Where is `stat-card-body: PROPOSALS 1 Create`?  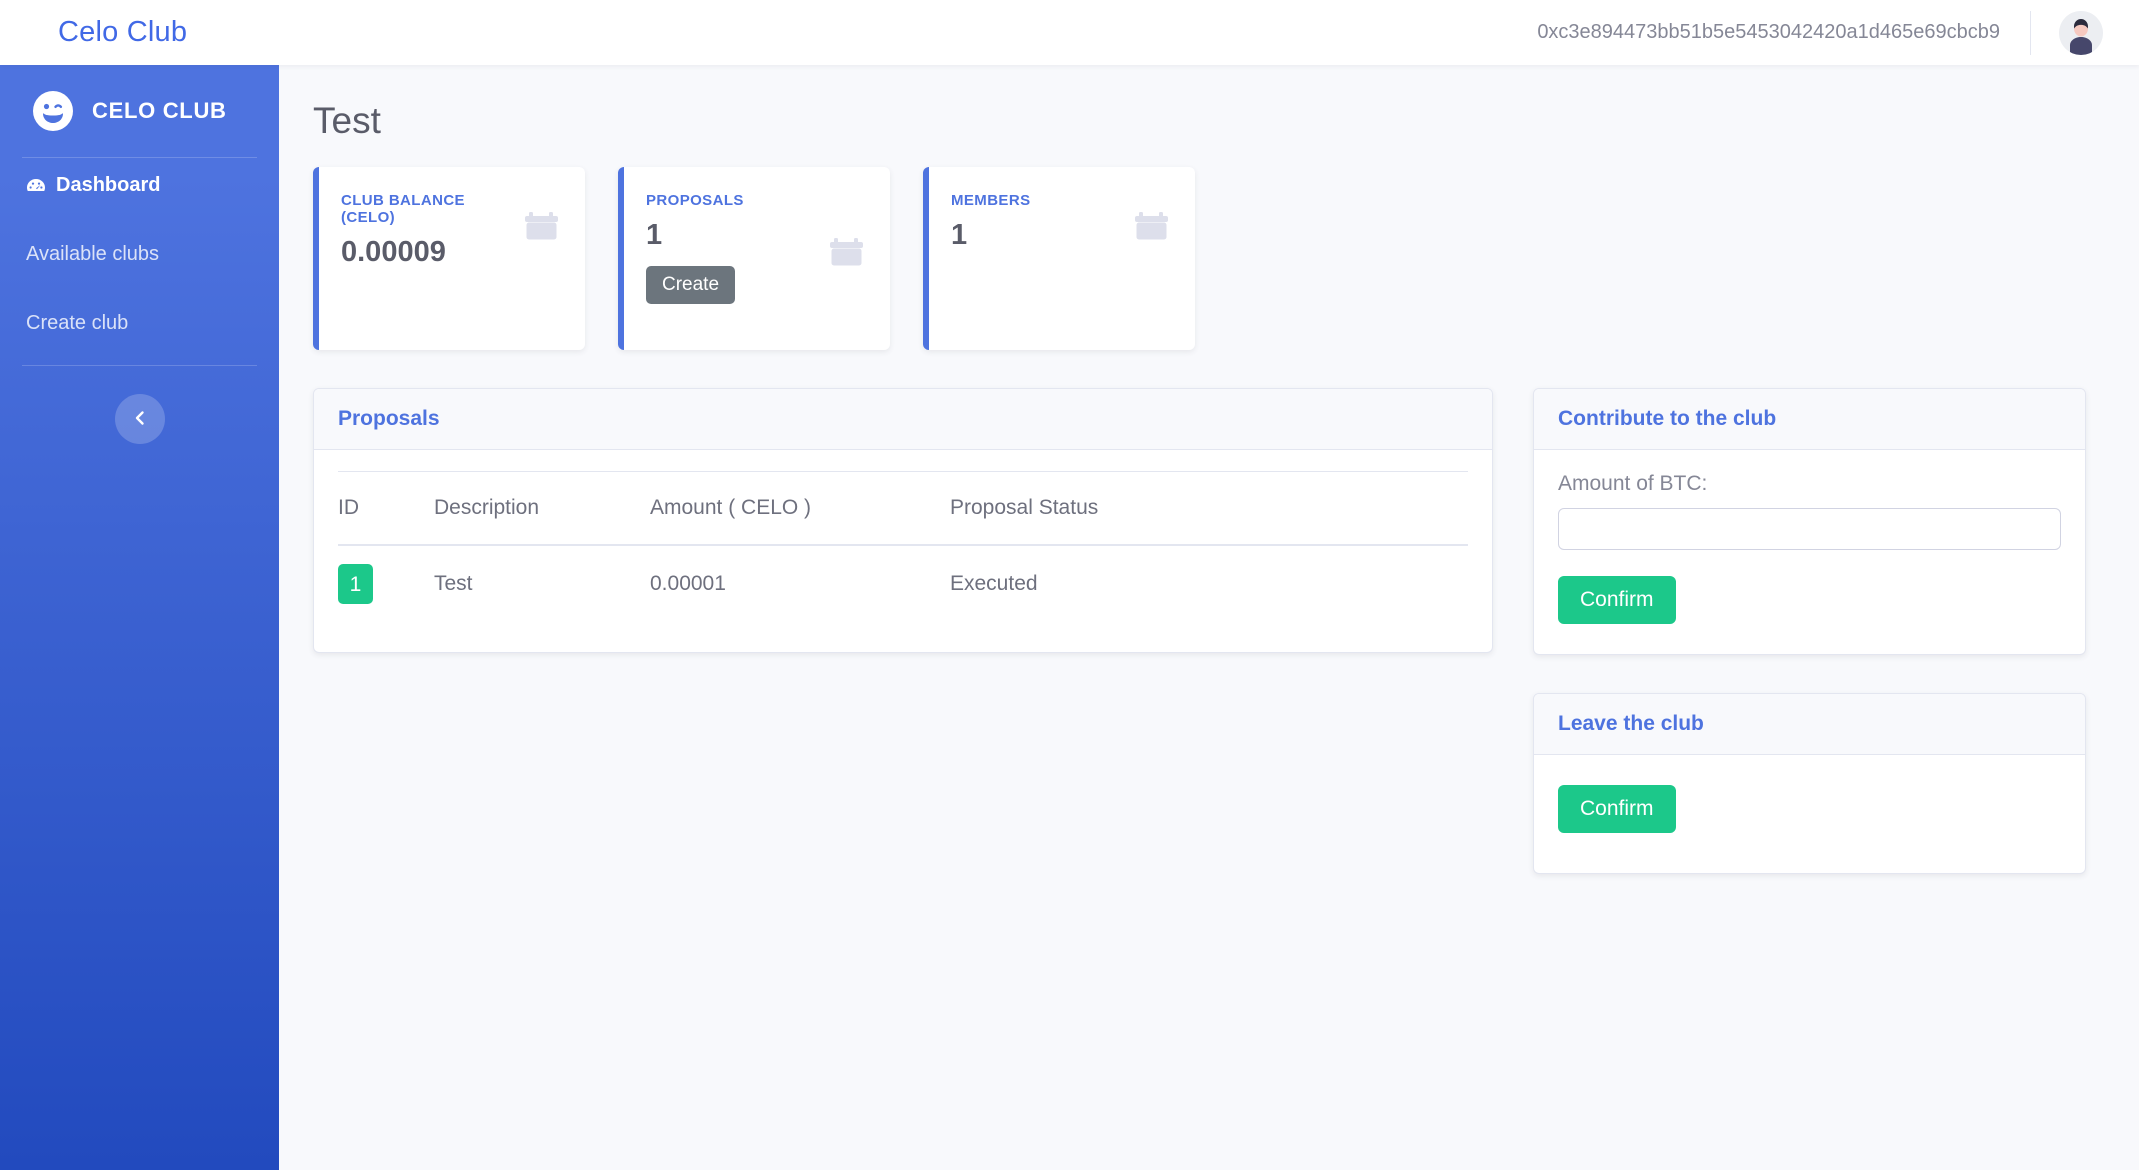
stat-card-body: PROPOSALS 1 Create is located at coordinates (735, 248).